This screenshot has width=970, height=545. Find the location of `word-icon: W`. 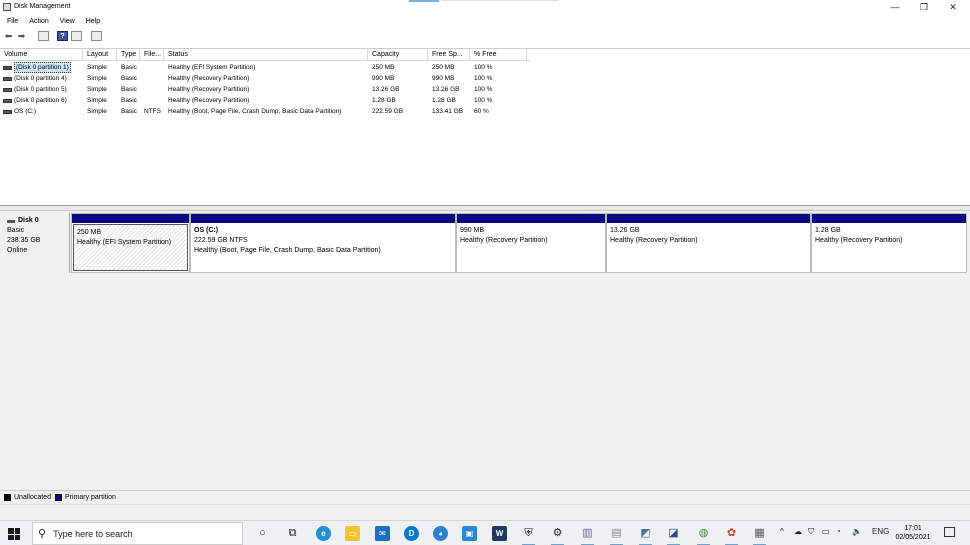

word-icon: W is located at coordinates (499, 533).